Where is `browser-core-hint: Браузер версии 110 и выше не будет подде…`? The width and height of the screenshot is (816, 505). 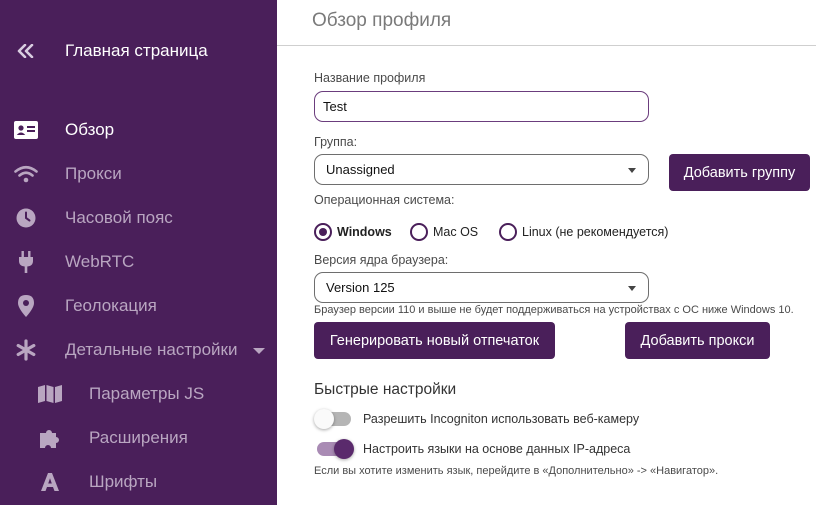 browser-core-hint: Браузер версии 110 и выше не будет подде… is located at coordinates (554, 310).